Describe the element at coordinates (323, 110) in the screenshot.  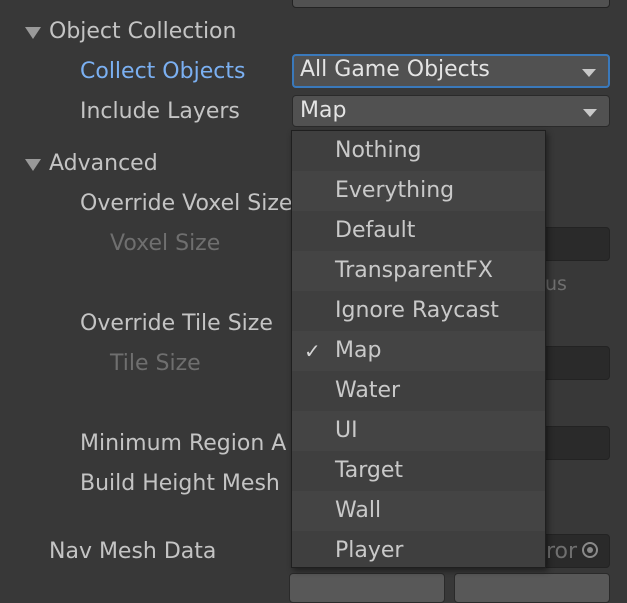
I see `include-layers-value: Map` at that location.